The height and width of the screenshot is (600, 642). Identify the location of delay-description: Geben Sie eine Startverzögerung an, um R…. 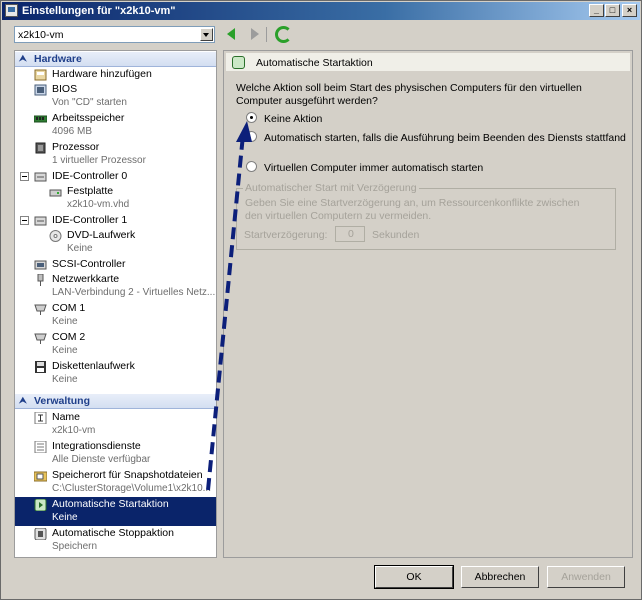
(412, 209).